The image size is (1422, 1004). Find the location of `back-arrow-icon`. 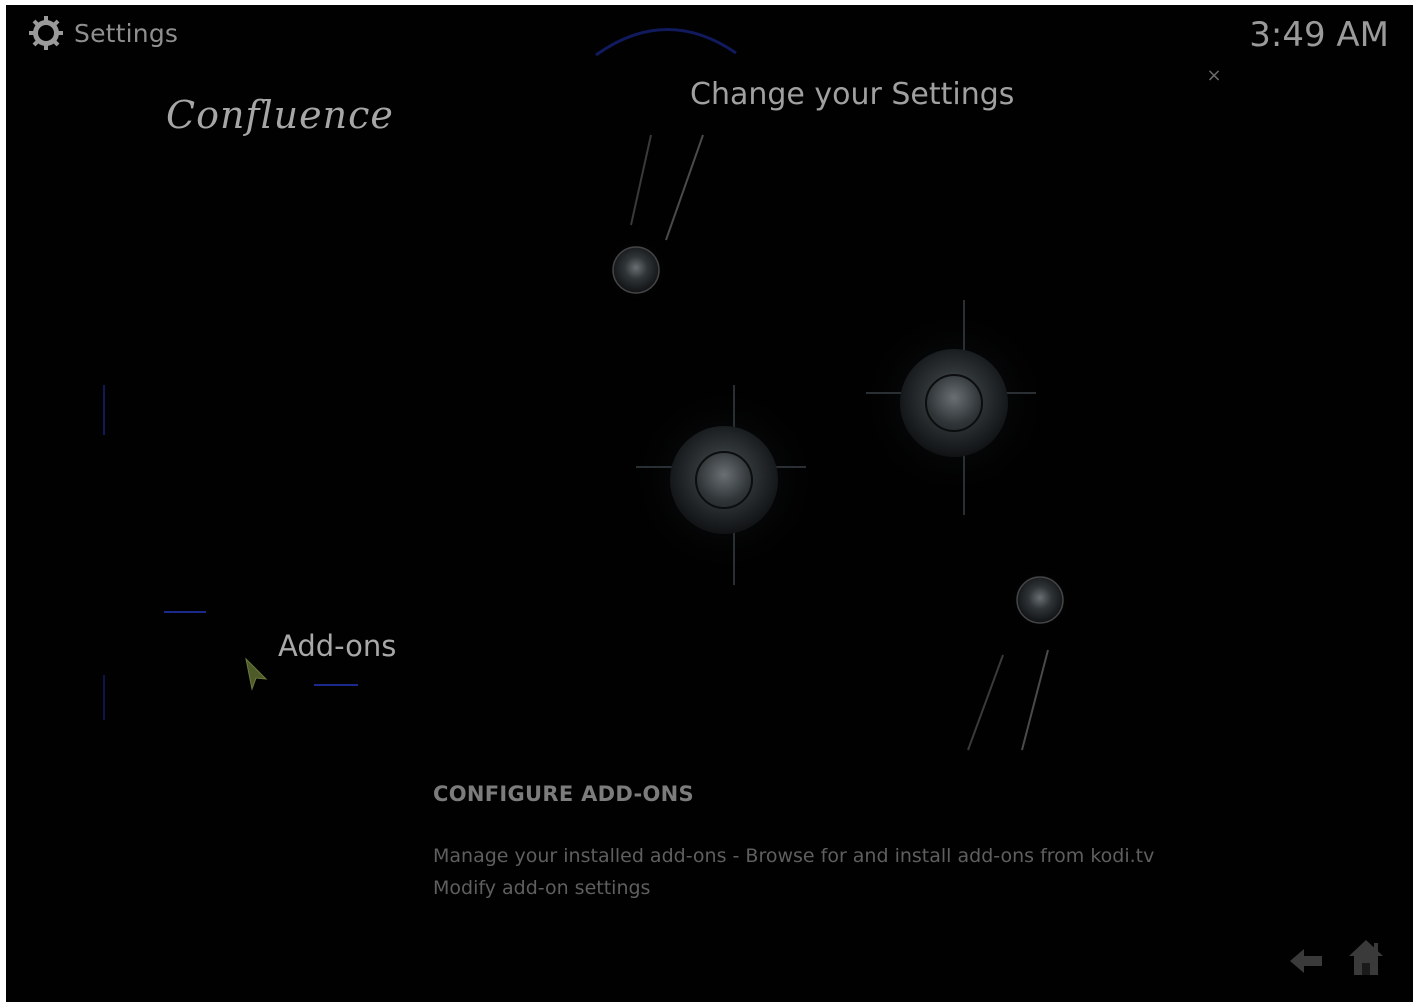

back-arrow-icon is located at coordinates (1306, 961).